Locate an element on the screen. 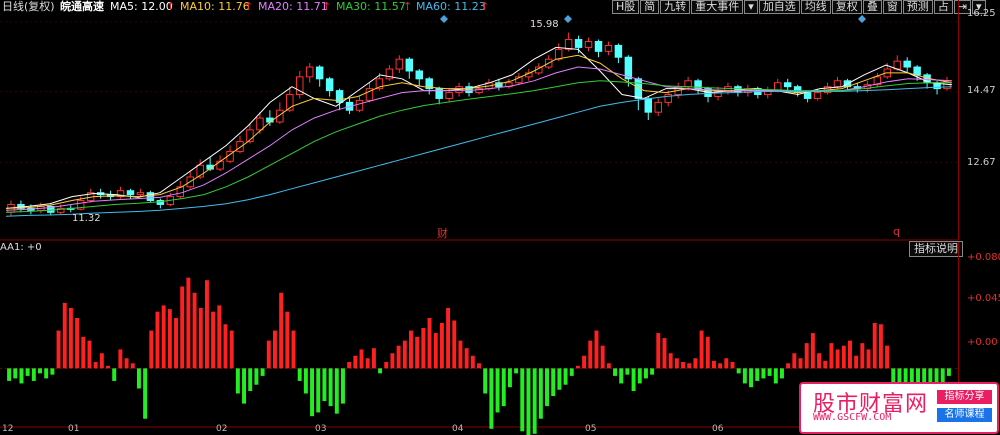 The width and height of the screenshot is (1000, 435). price-label-low: 12.67 is located at coordinates (981, 162).